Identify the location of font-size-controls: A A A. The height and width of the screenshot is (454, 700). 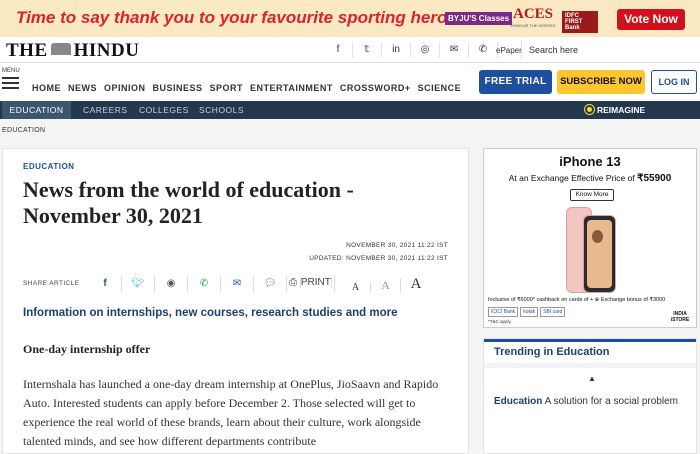
(386, 284).